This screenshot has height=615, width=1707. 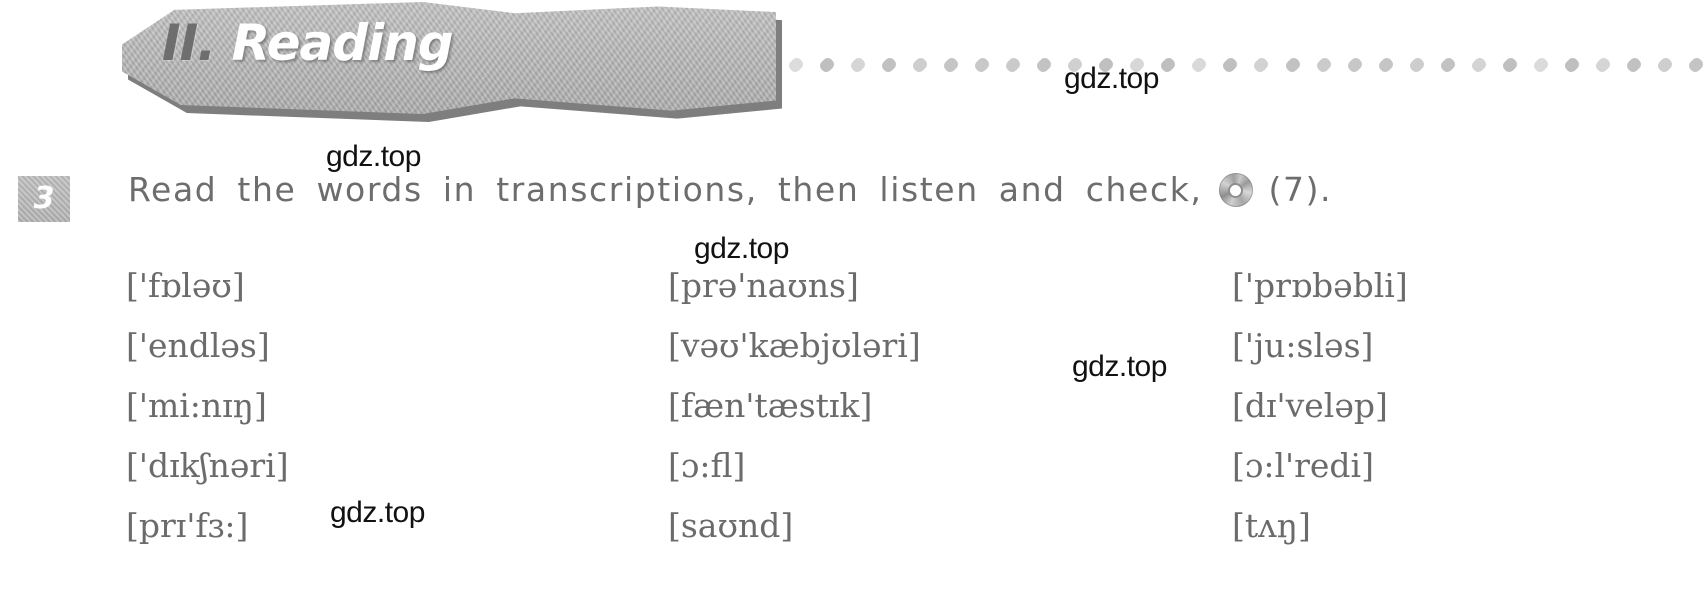 I want to click on dotted-rule-icon, so click(x=1246, y=65).